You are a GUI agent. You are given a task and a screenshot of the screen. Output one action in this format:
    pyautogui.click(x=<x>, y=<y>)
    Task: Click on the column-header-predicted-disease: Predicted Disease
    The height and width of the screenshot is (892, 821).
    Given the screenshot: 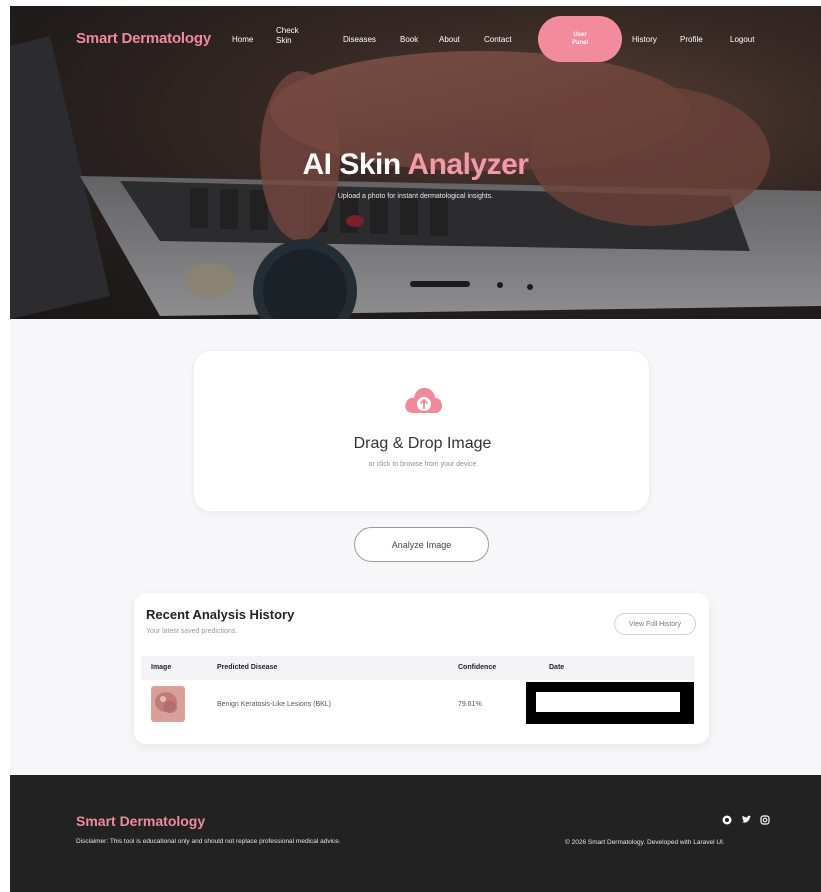 What is the action you would take?
    pyautogui.click(x=247, y=667)
    